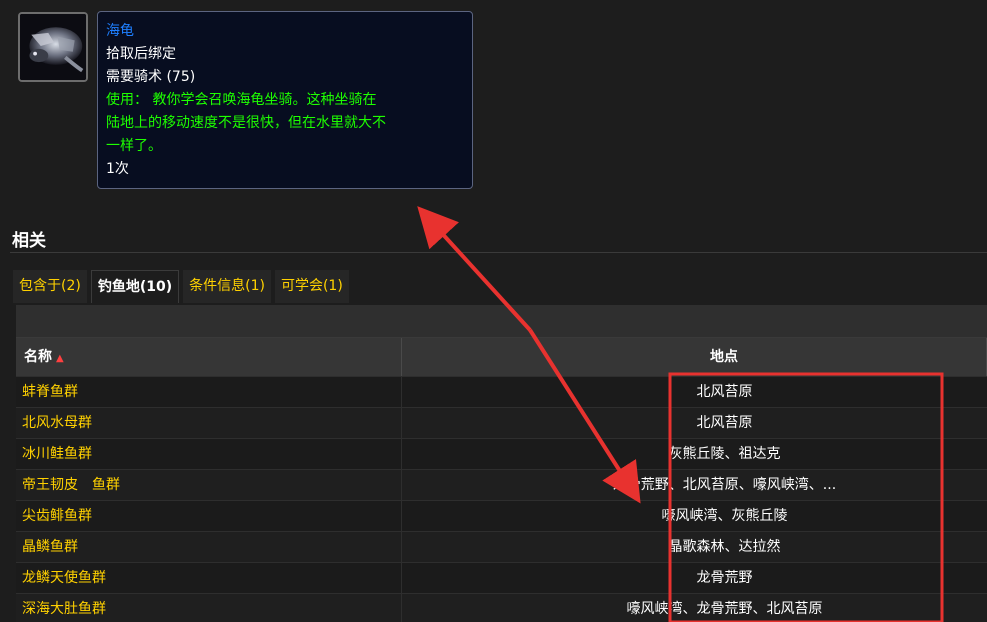 Image resolution: width=987 pixels, height=622 pixels. I want to click on fishing-spot-location: 晶歌森林、达拉然, so click(724, 547).